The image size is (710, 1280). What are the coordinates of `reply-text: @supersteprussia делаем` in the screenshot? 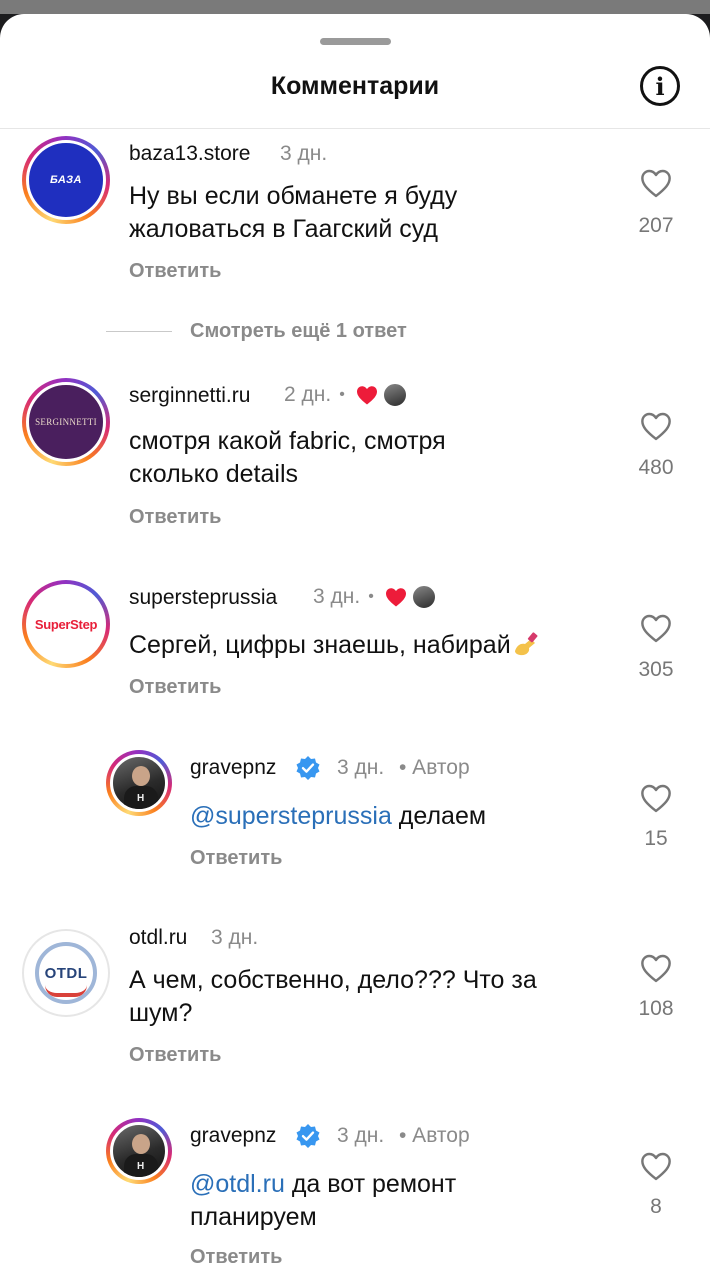 It's located at (338, 816).